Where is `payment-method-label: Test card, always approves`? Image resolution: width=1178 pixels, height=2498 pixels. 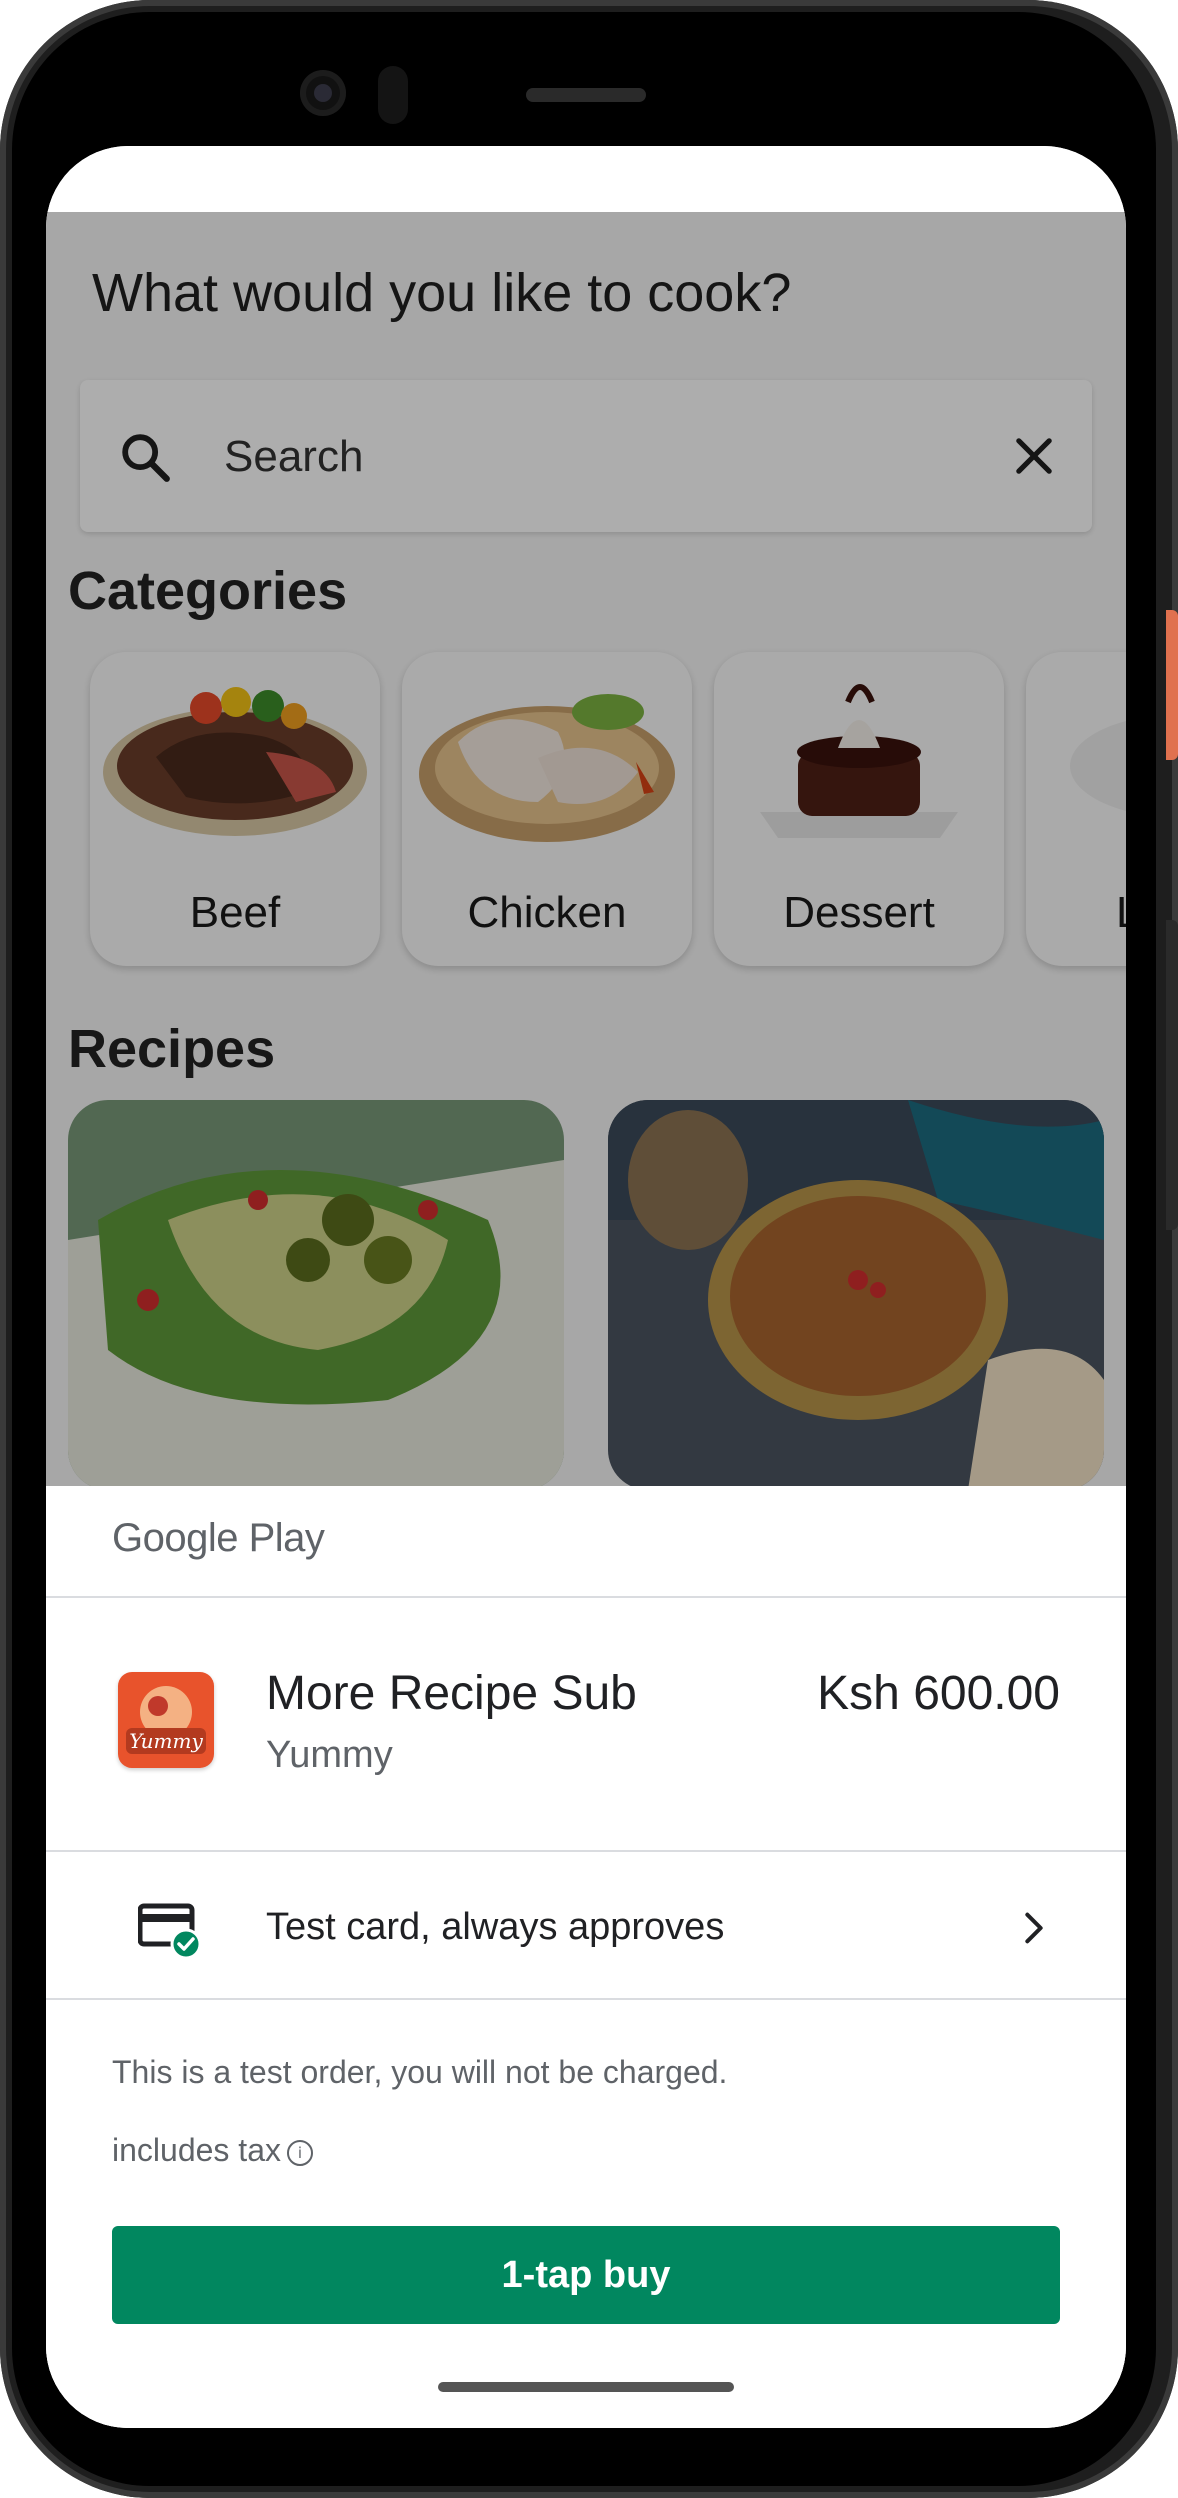
payment-method-label: Test card, always approves is located at coordinates (495, 1927).